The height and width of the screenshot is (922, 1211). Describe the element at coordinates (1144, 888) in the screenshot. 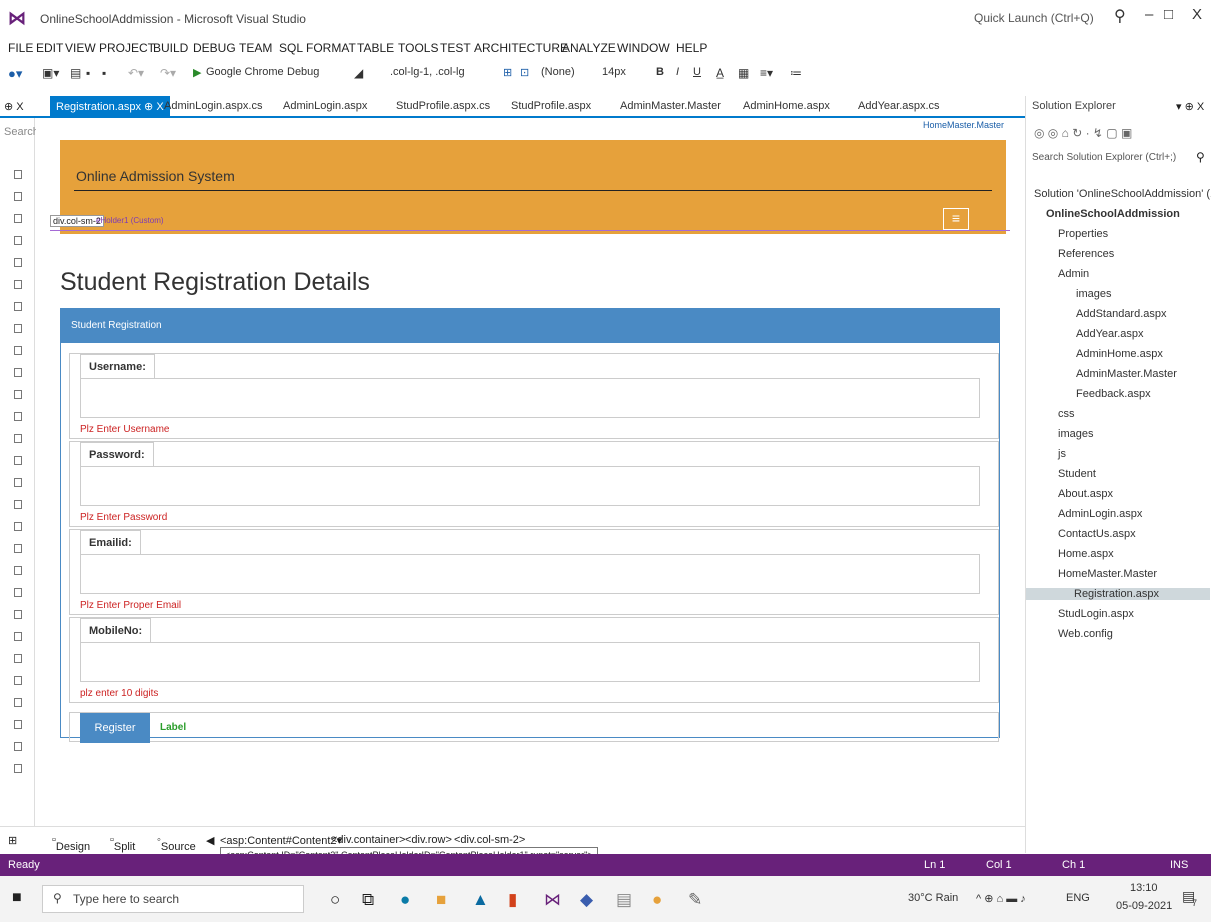

I see `clock-time: 13:10` at that location.